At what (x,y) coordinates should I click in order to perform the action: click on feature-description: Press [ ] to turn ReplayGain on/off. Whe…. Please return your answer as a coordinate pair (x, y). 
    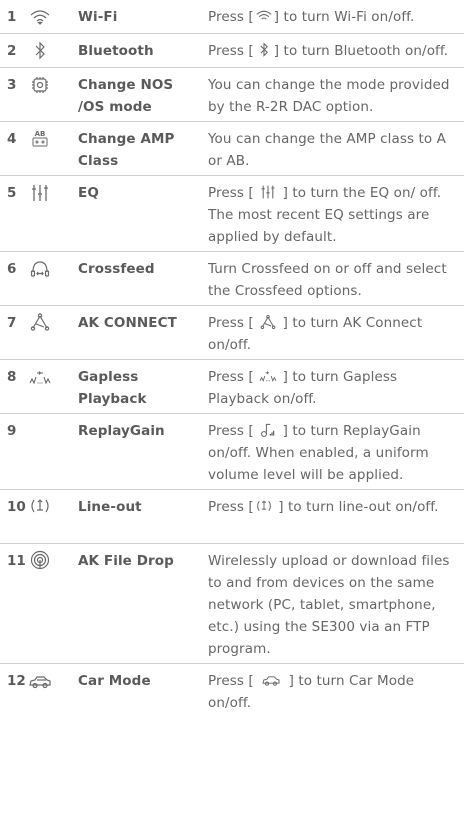
    Looking at the image, I should click on (318, 452).